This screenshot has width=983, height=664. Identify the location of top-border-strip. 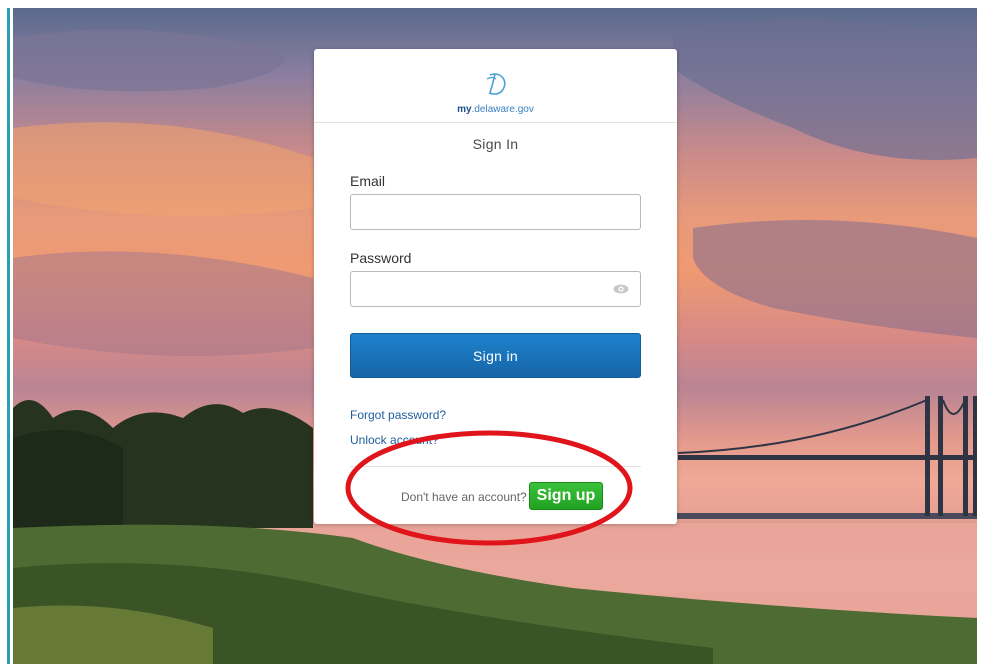
(491, 4).